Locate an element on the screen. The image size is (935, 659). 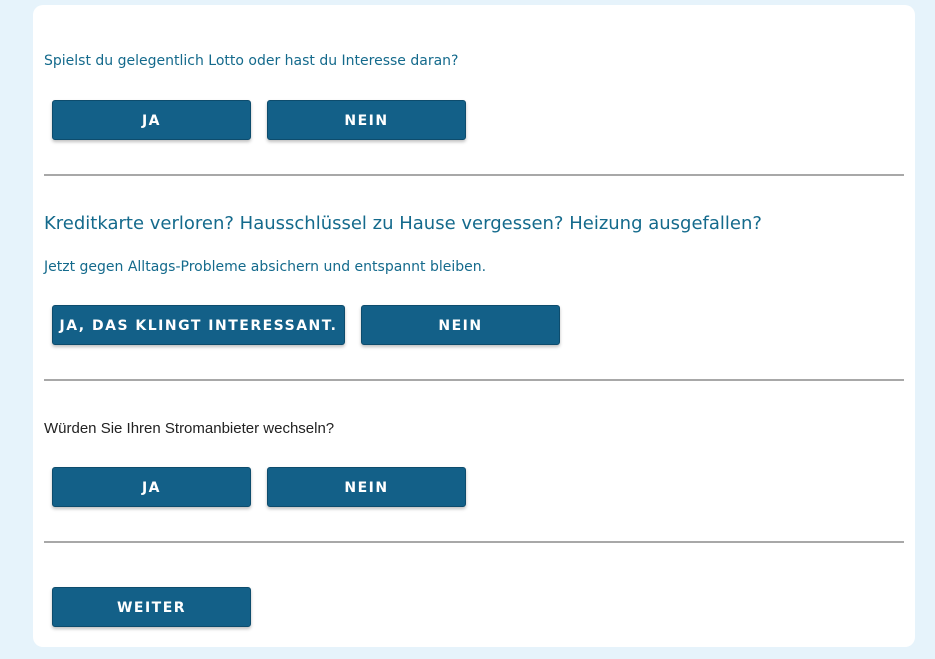
lotto-yes-button: JA is located at coordinates (151, 120).